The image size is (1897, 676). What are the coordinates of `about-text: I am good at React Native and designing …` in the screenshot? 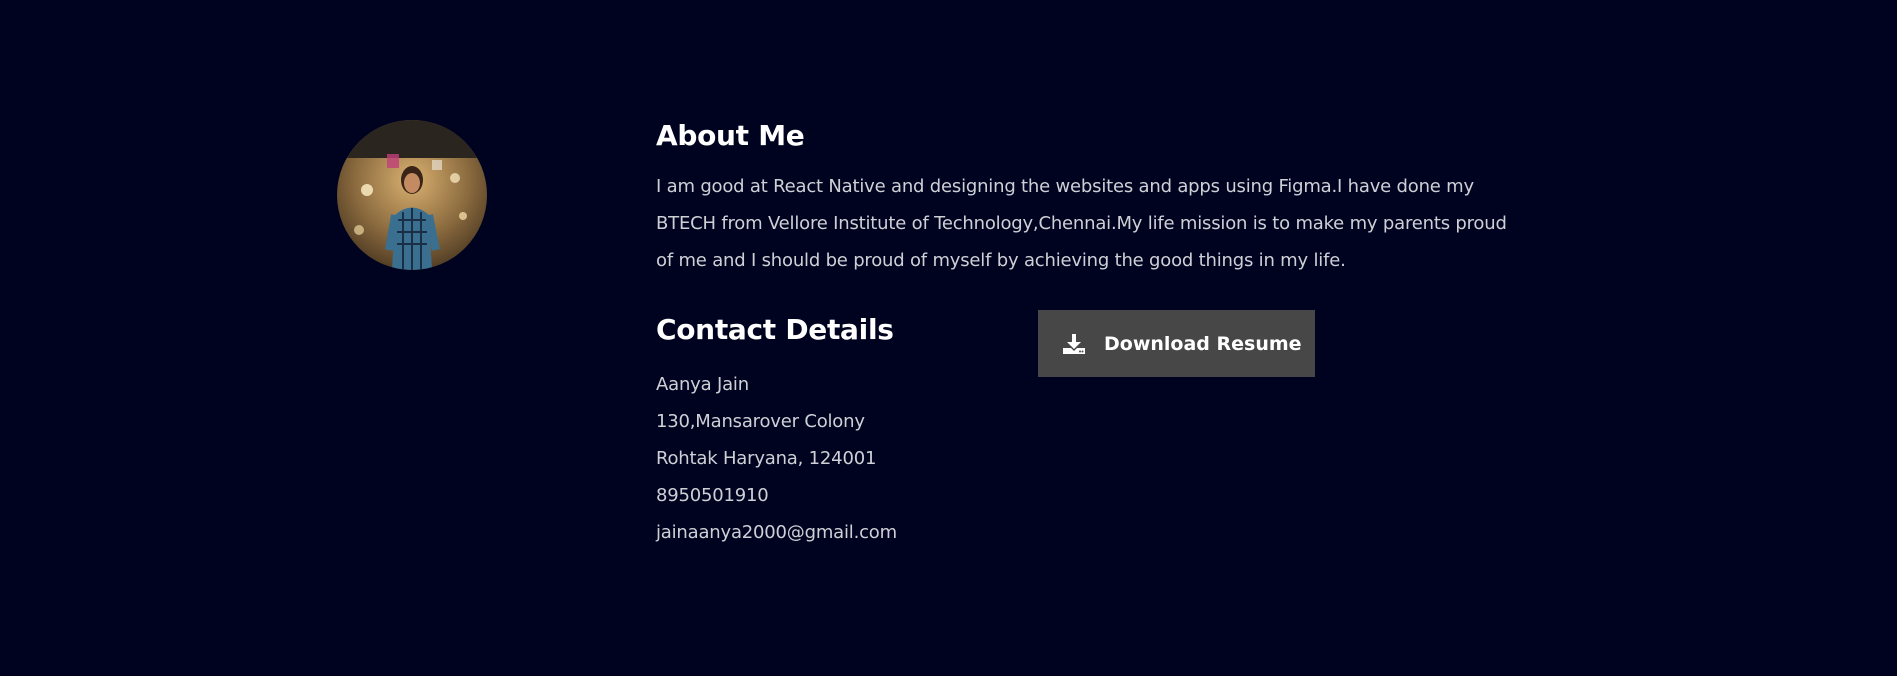 It's located at (1081, 223).